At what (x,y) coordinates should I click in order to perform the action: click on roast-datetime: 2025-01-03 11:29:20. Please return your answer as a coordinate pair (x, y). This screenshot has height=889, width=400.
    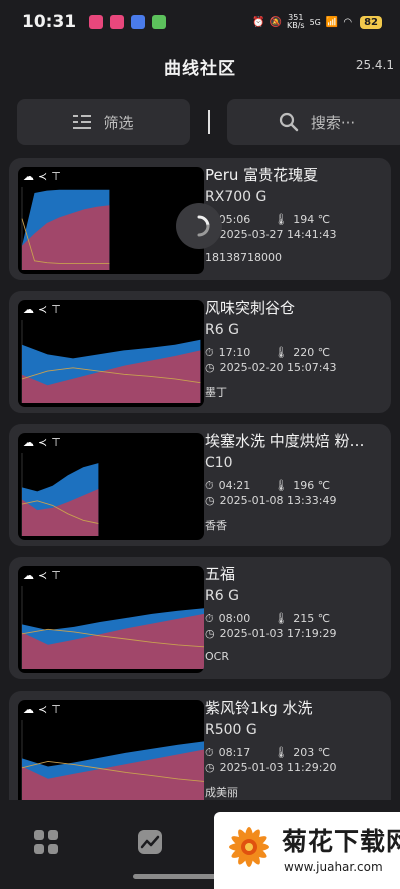
    Looking at the image, I should click on (278, 767).